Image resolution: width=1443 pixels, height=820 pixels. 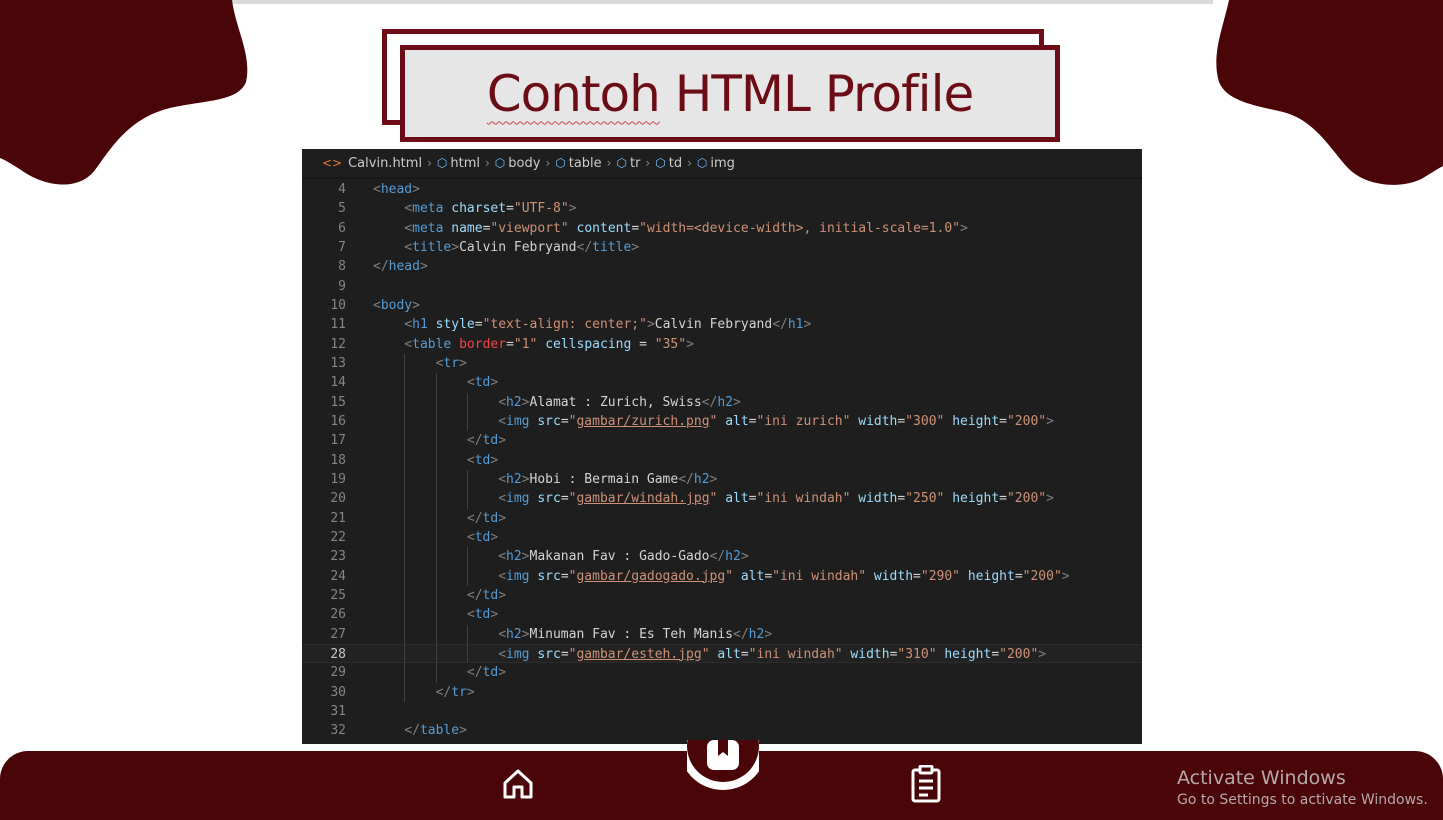 I want to click on slide-title-rest: HTML Profile, so click(x=817, y=93).